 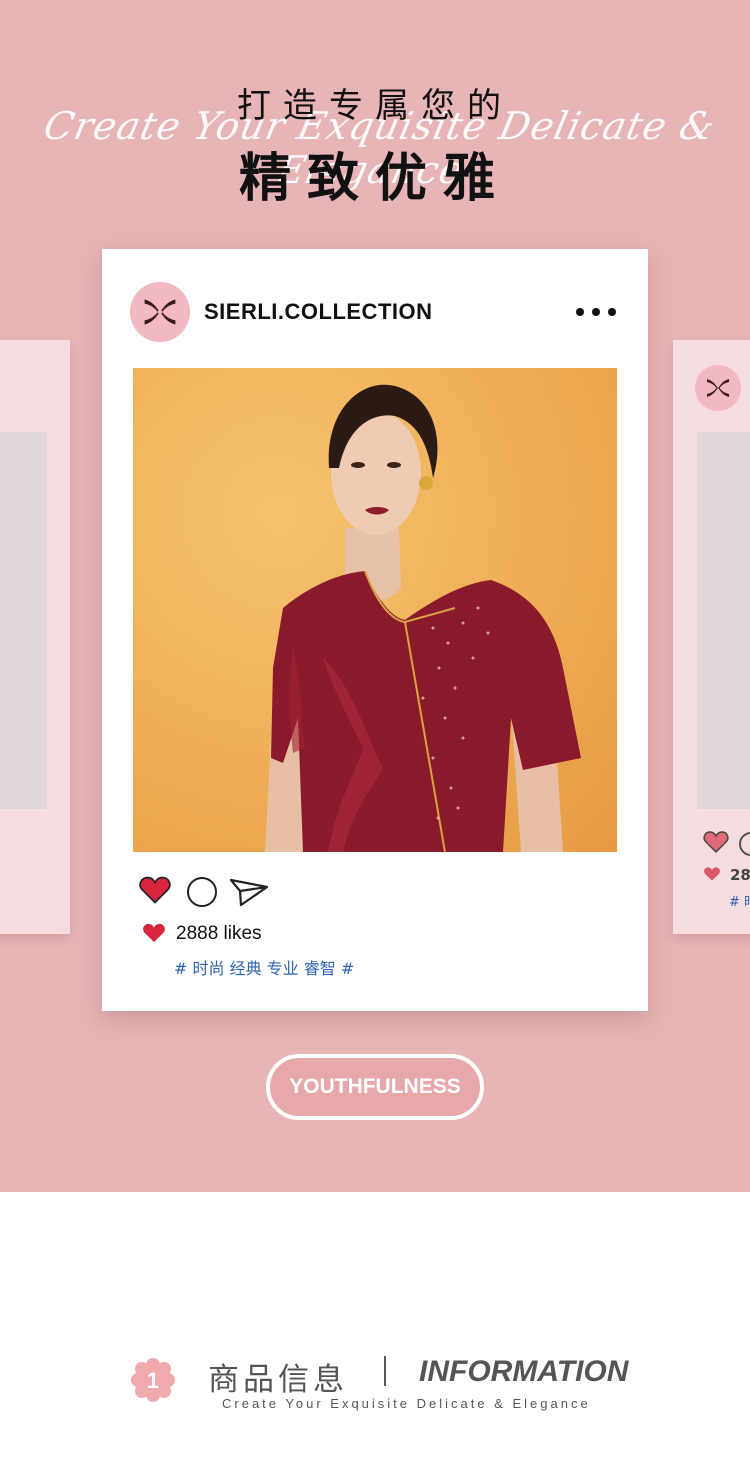 I want to click on side-hashtags: # 时, so click(x=739, y=900).